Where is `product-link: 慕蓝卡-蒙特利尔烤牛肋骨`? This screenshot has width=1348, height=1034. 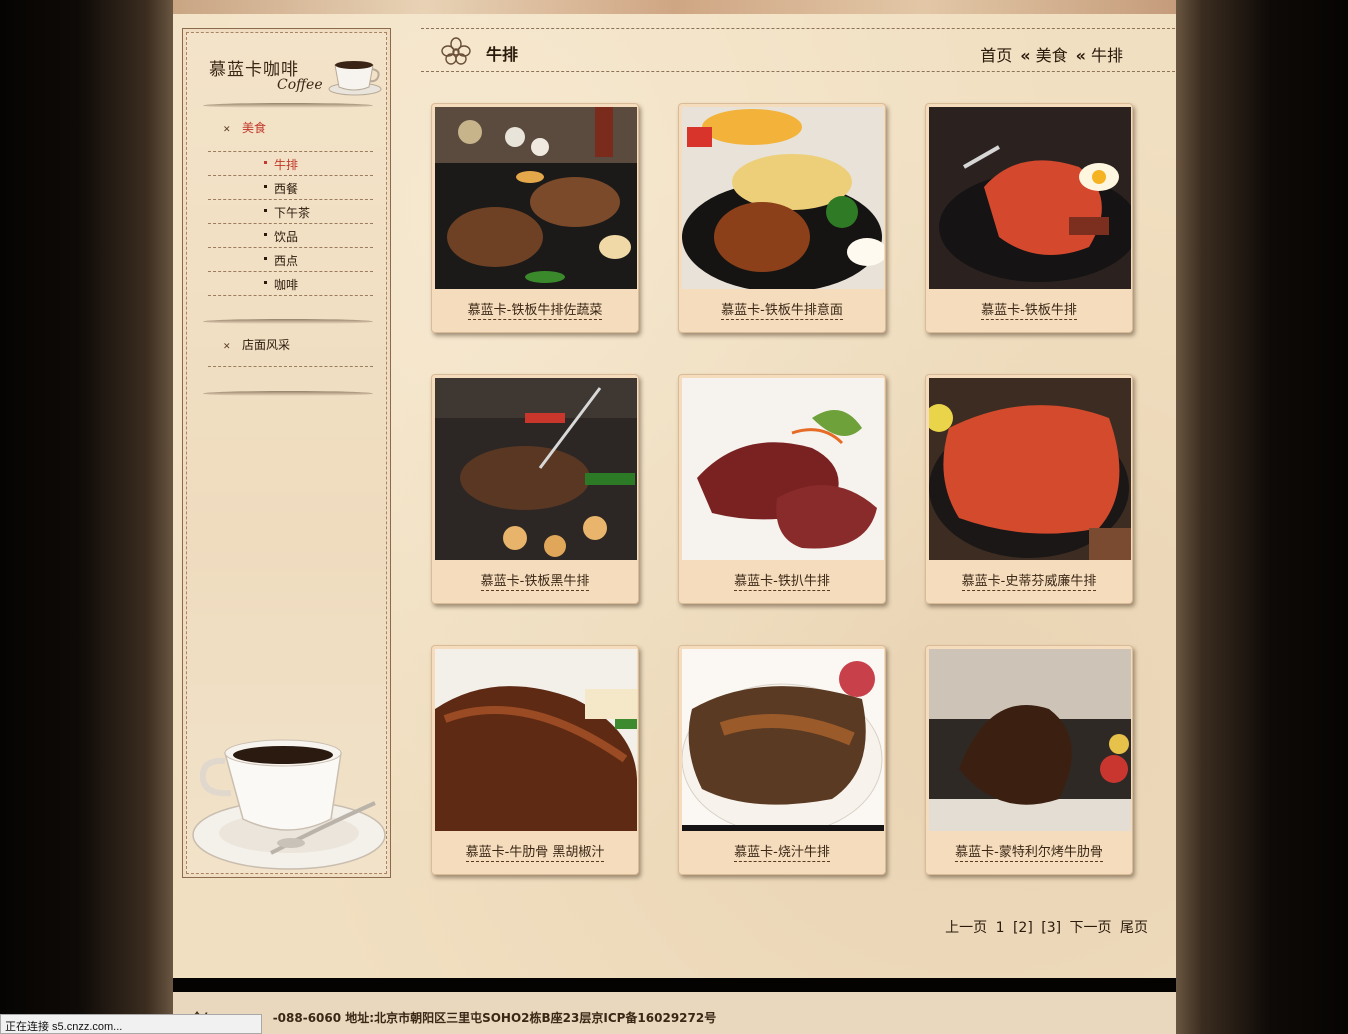
product-link: 慕蓝卡-蒙特利尔烤牛肋骨 is located at coordinates (1029, 853).